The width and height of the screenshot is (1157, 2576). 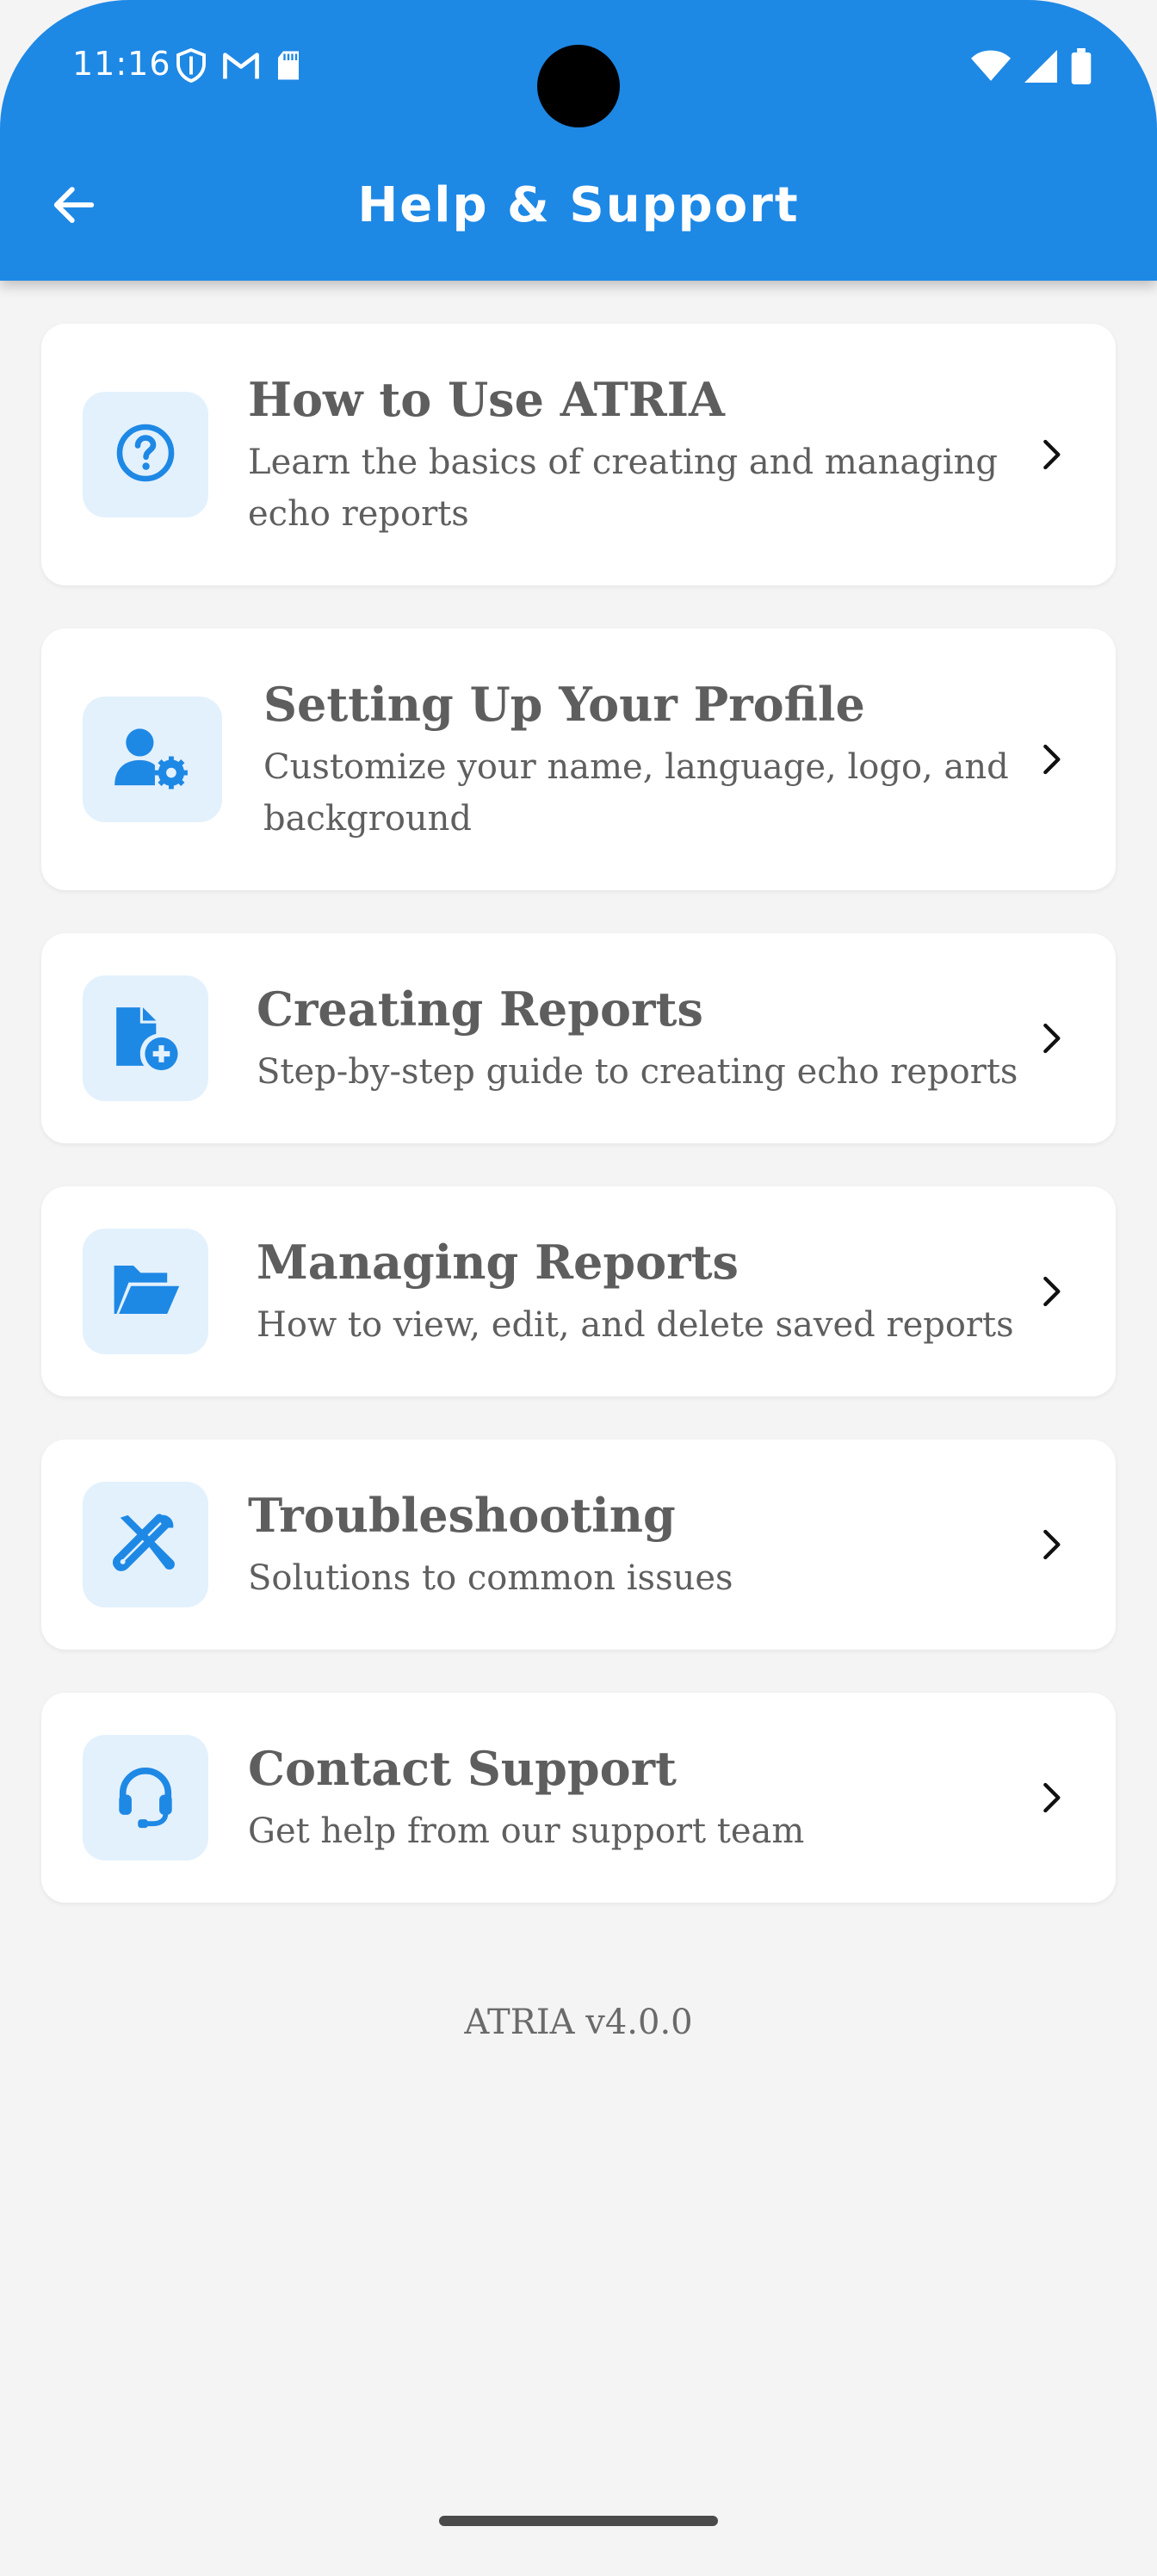 What do you see at coordinates (564, 704) in the screenshot?
I see `item-title: Setting Up Your Profile` at bounding box center [564, 704].